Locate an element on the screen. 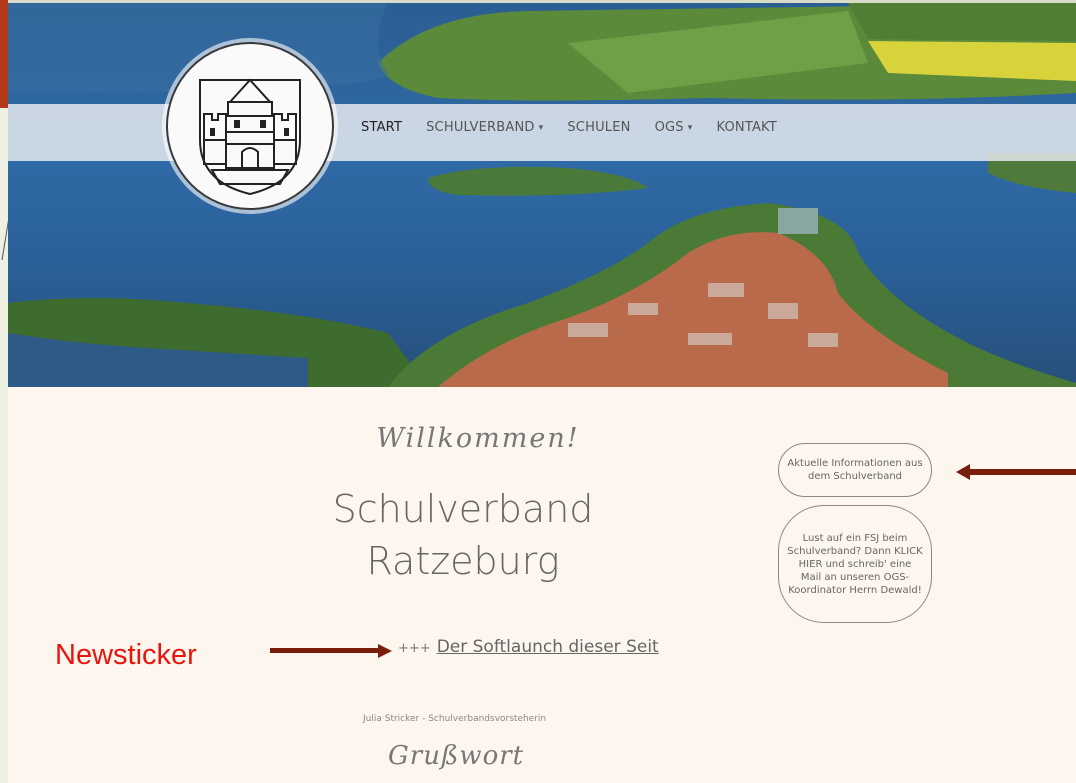  site-logo is located at coordinates (250, 126).